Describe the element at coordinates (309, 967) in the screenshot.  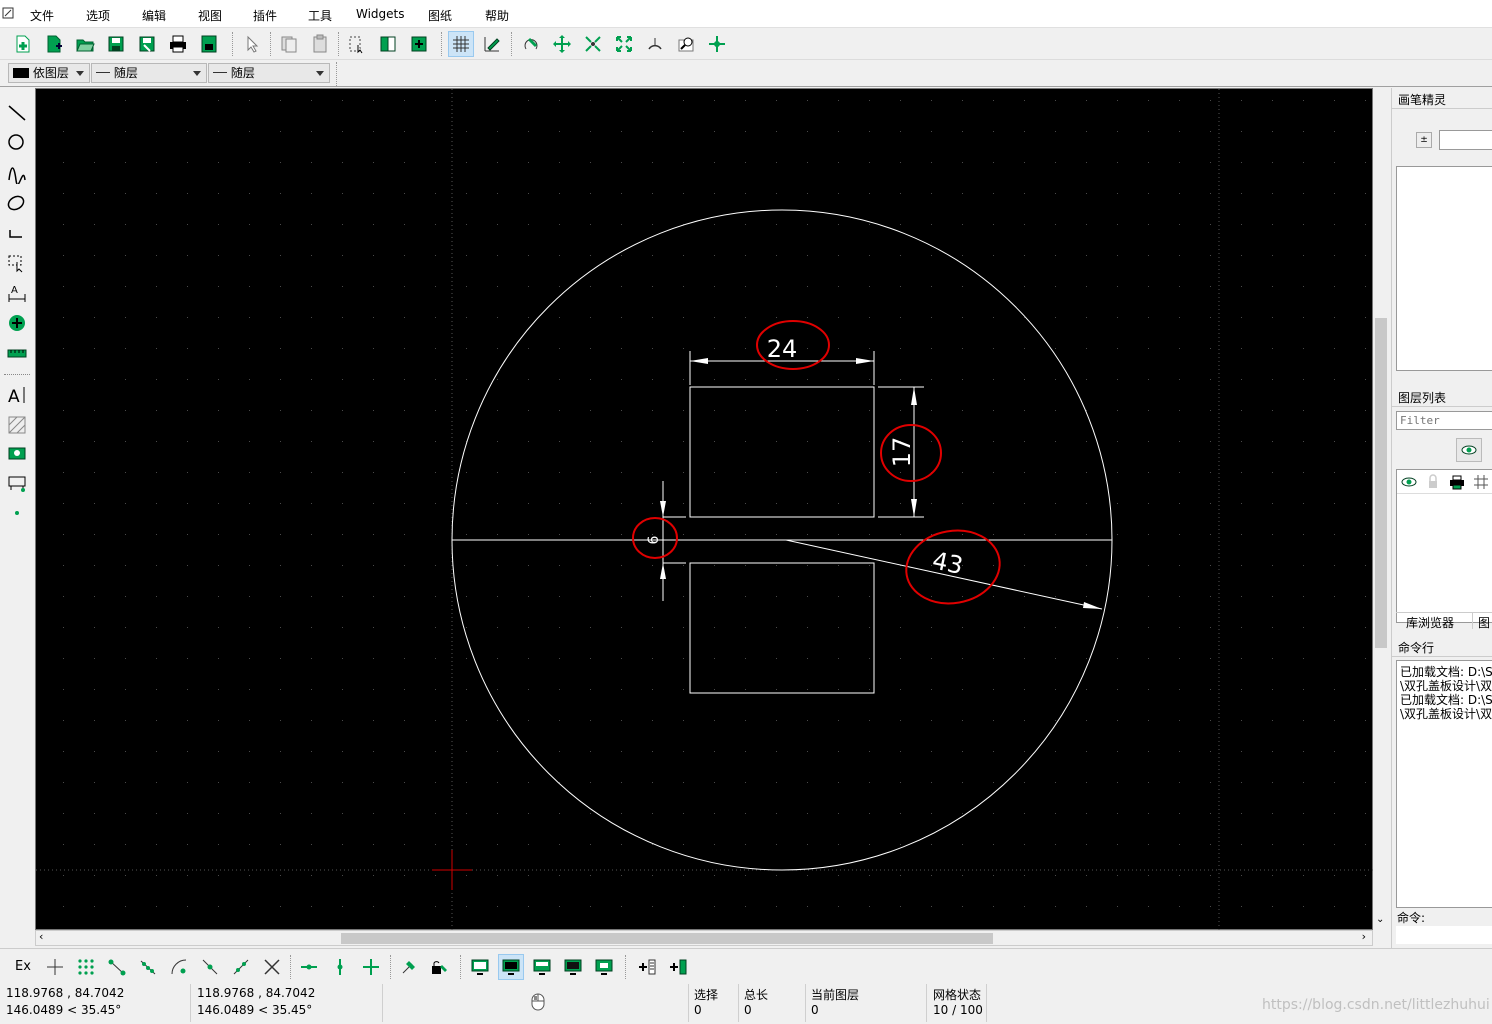
I see `restrict-horizontal-icon` at that location.